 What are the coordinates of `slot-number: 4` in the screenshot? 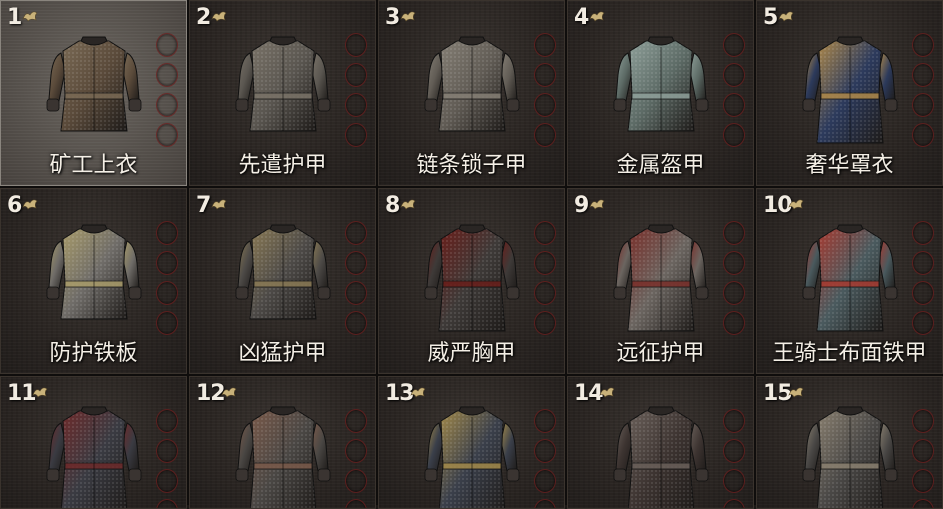 It's located at (581, 17).